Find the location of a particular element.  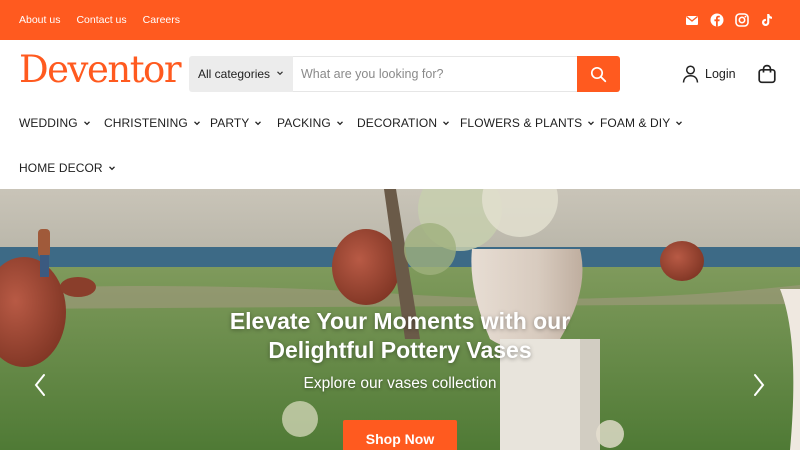

nav-item-label: WEDDING is located at coordinates (48, 123).